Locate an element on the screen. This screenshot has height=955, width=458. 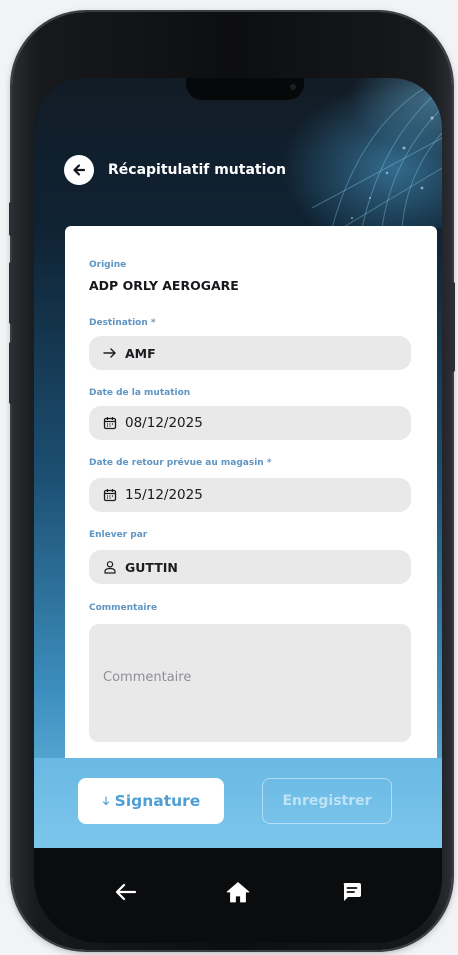
destination-field: AMF is located at coordinates (250, 353).